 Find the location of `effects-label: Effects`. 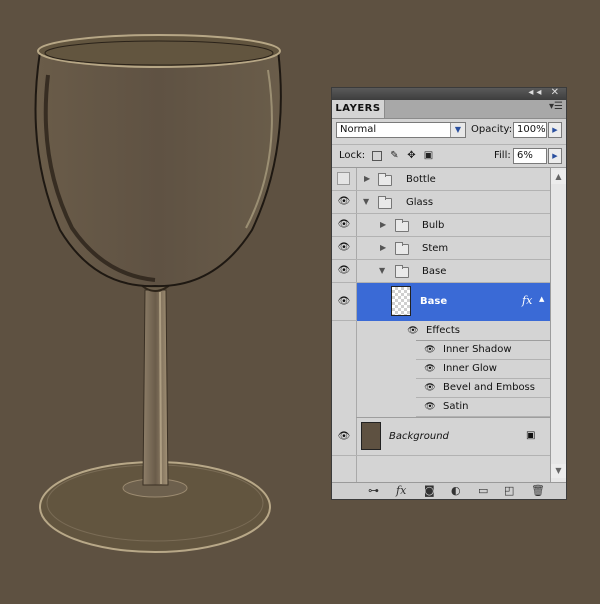

effects-label: Effects is located at coordinates (443, 330).